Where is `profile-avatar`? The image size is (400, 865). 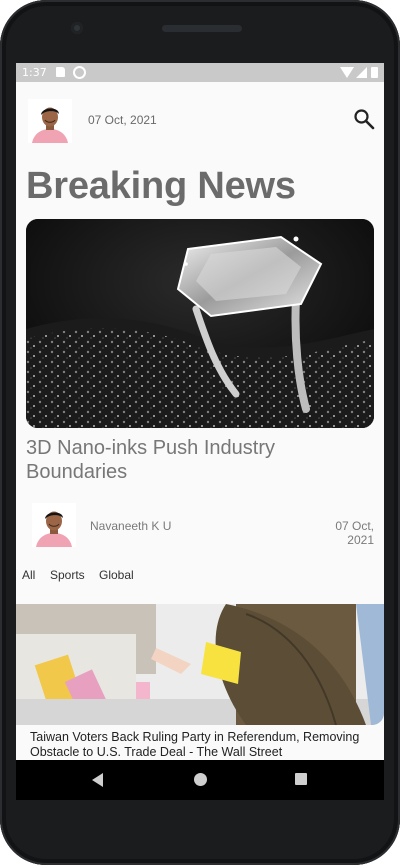 profile-avatar is located at coordinates (50, 121).